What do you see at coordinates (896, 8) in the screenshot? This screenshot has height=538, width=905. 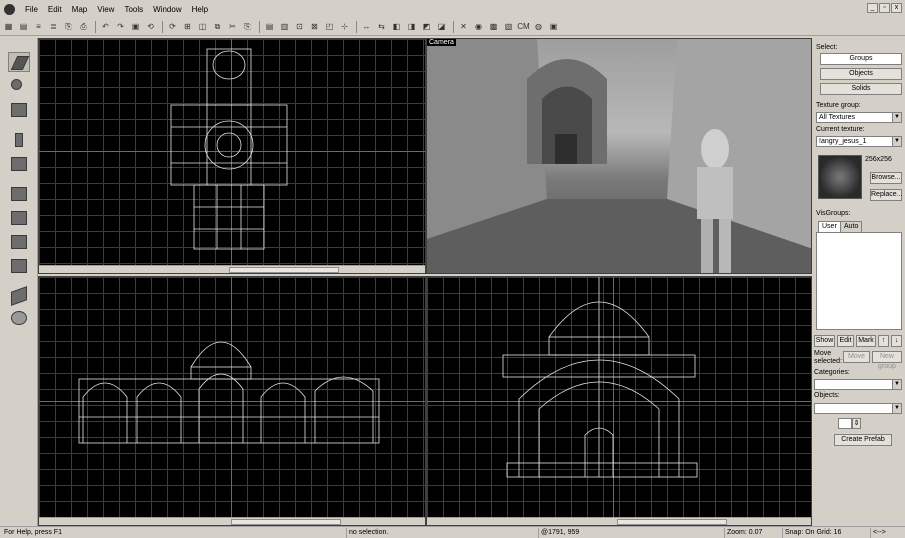 I see `close-button: x` at bounding box center [896, 8].